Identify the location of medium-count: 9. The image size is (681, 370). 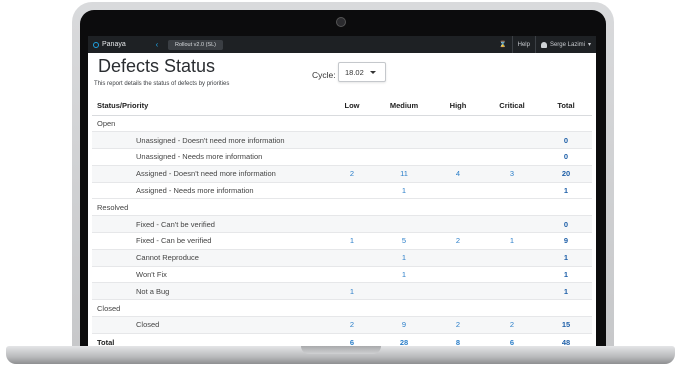
(404, 325).